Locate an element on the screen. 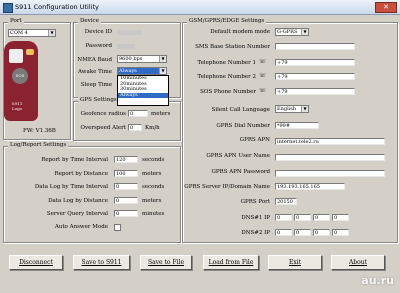 The image size is (400, 293). gprs-server-input: 193.193.165.165 is located at coordinates (310, 186).